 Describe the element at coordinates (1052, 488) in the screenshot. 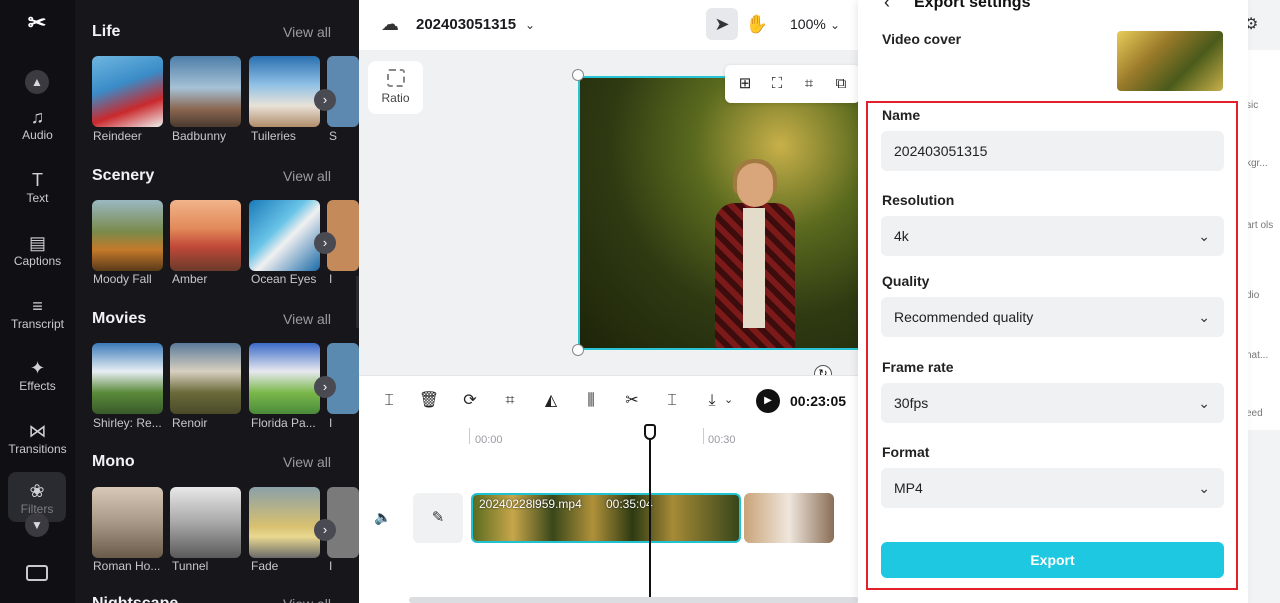

I see `format-select: MP4 ⌄` at that location.